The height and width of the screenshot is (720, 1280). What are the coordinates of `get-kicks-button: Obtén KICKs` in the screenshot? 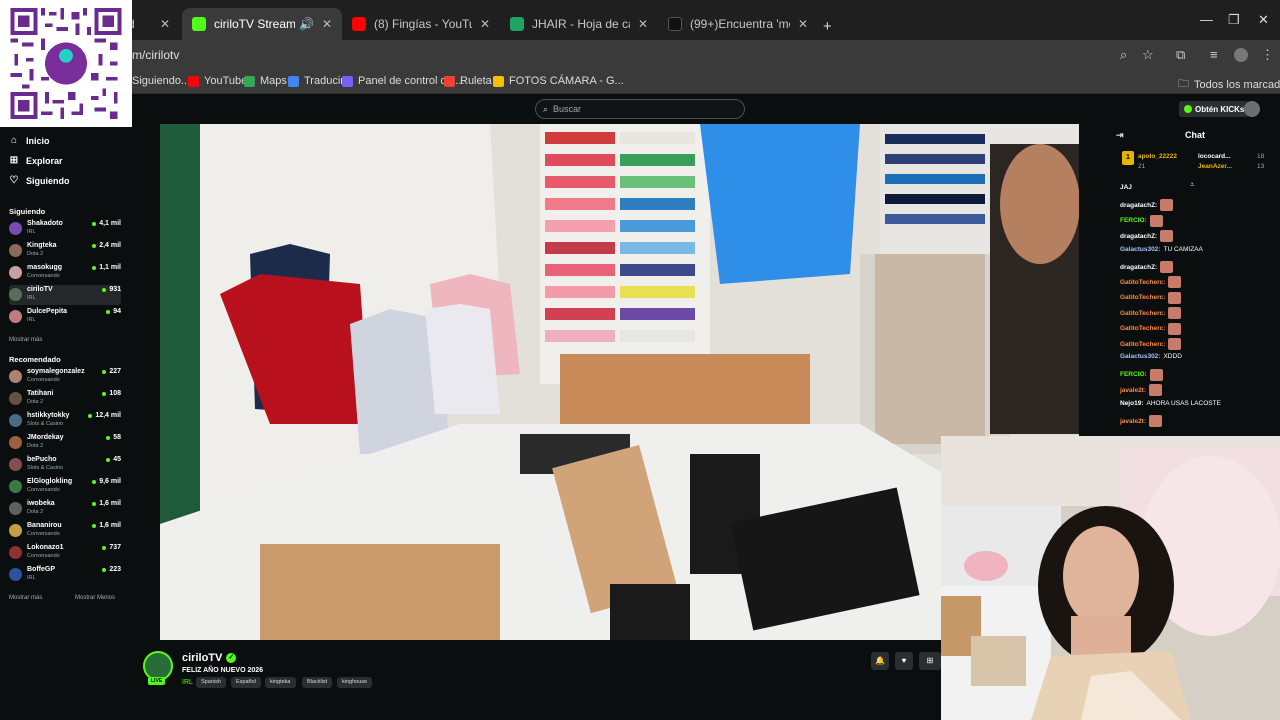 It's located at (1214, 109).